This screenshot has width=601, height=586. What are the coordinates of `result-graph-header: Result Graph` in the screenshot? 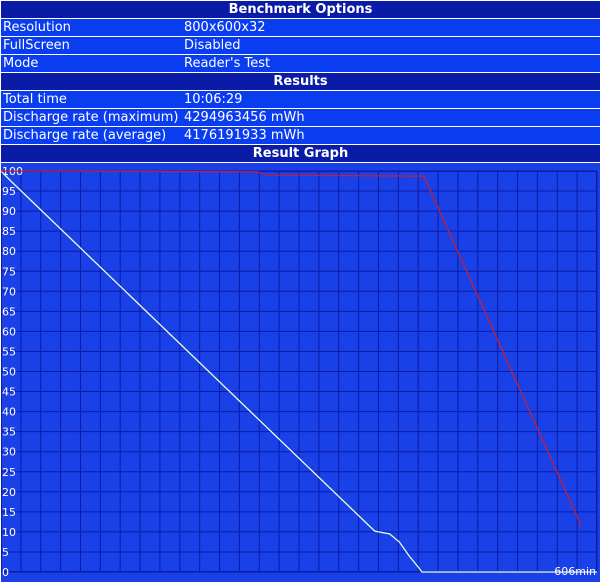 It's located at (300, 153).